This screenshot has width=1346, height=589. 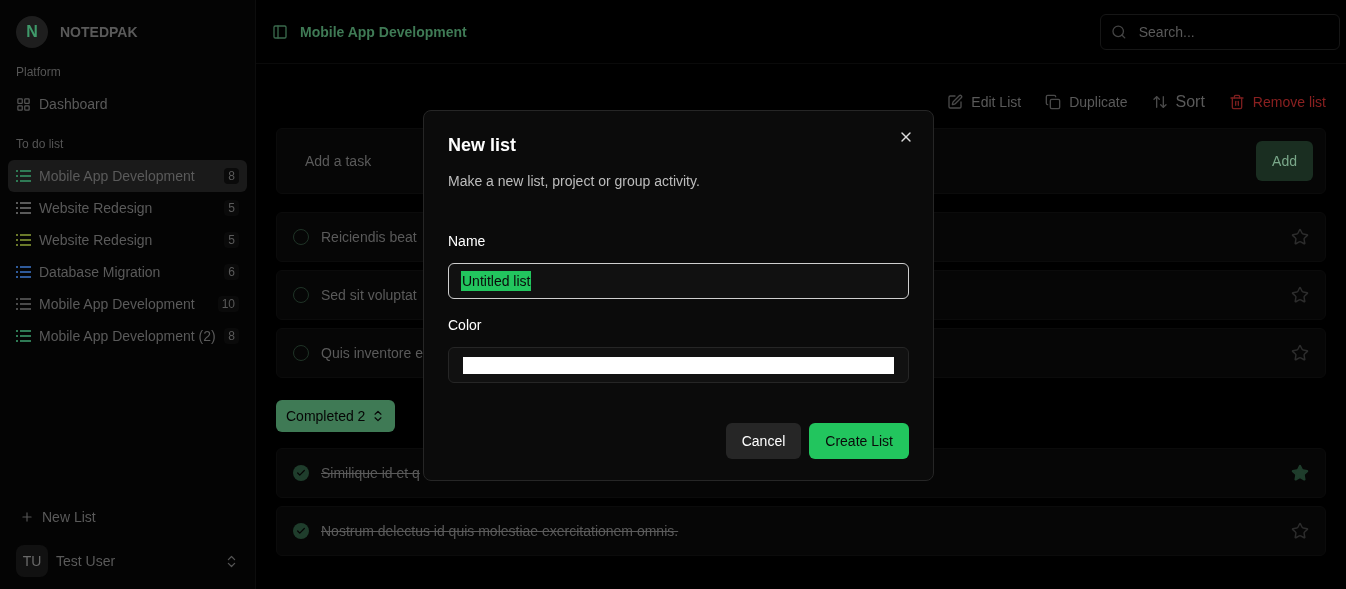 What do you see at coordinates (228, 304) in the screenshot?
I see `item-count: 10` at bounding box center [228, 304].